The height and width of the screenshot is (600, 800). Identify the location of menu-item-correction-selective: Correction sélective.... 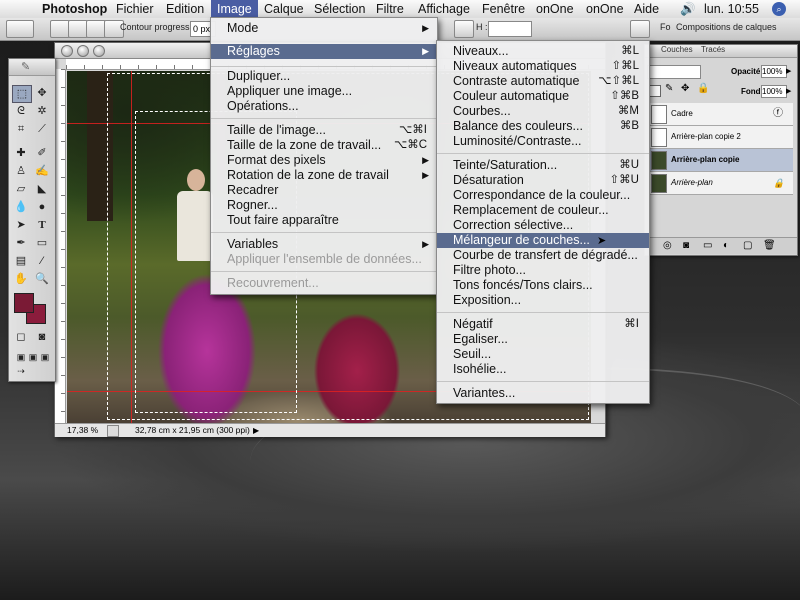
(543, 225).